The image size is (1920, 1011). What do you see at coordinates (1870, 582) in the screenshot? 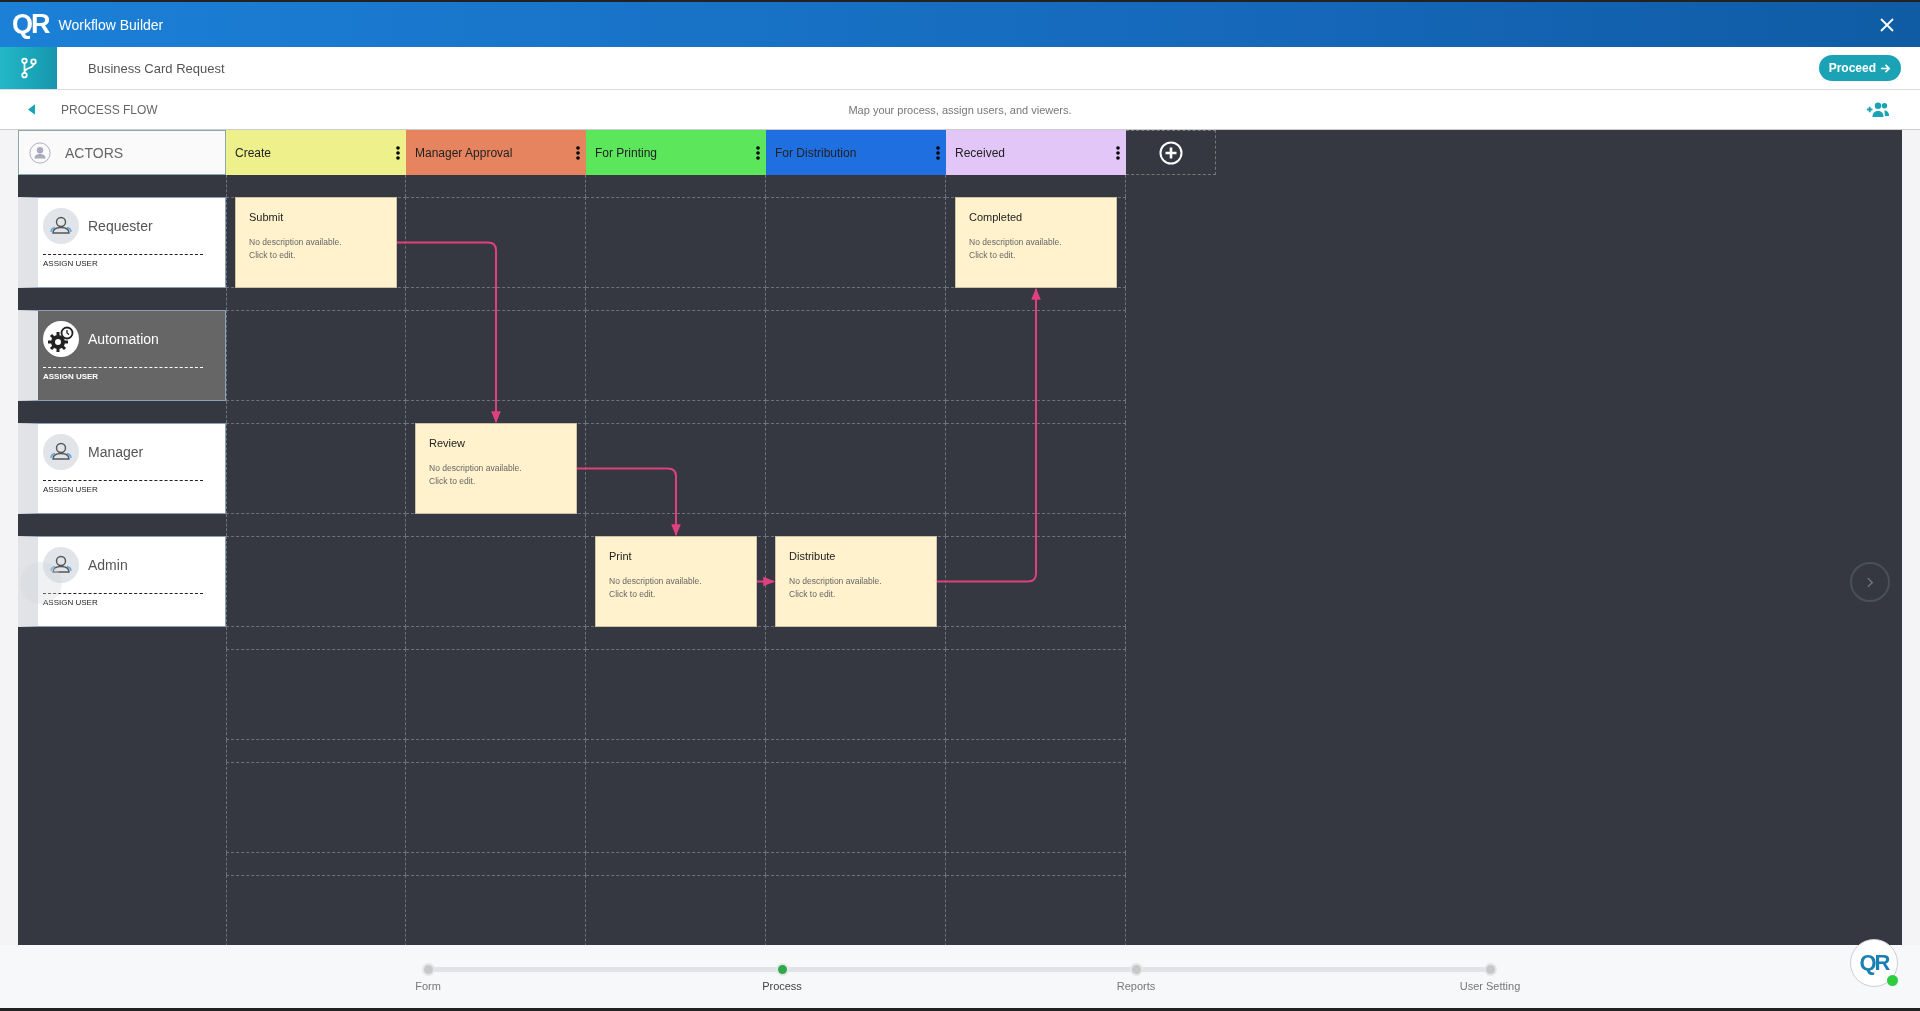
I see `chevron-icon` at bounding box center [1870, 582].